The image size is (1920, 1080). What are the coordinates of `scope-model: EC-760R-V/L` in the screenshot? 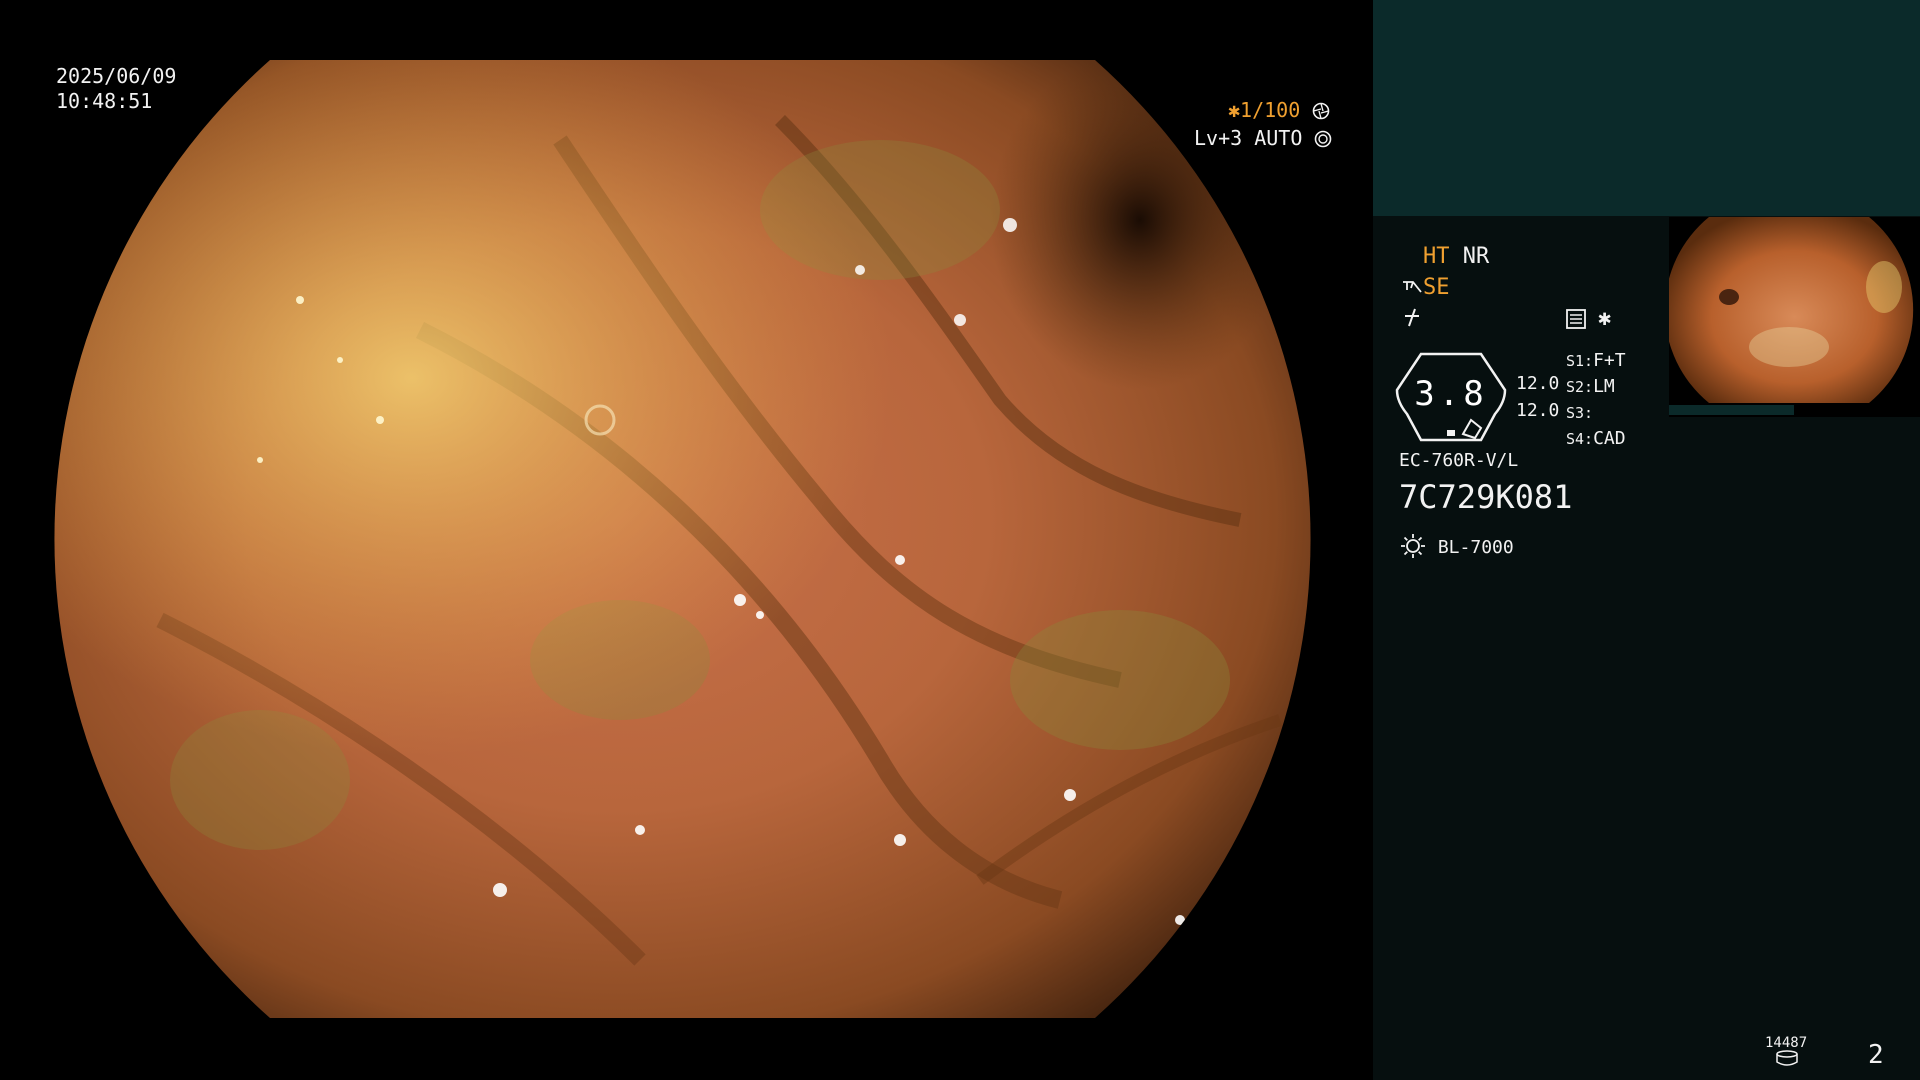 It's located at (1459, 460).